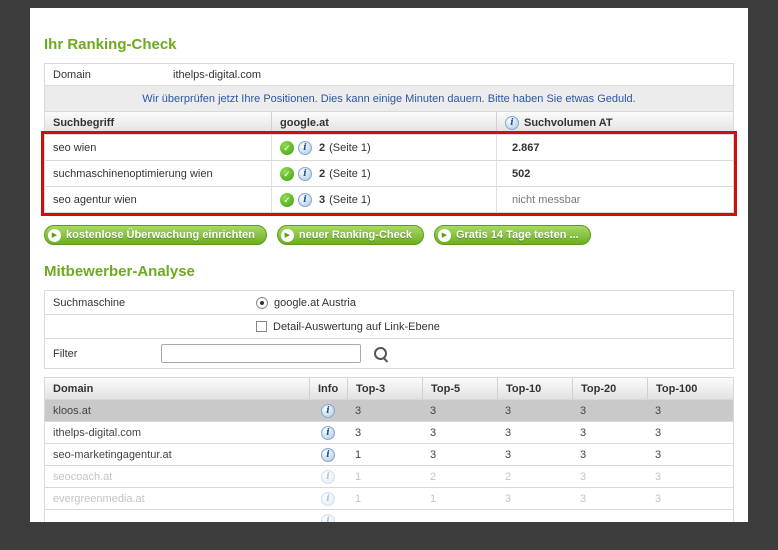 This screenshot has width=778, height=550. Describe the element at coordinates (217, 74) in the screenshot. I see `domain-value: ithelps-digital.com` at that location.